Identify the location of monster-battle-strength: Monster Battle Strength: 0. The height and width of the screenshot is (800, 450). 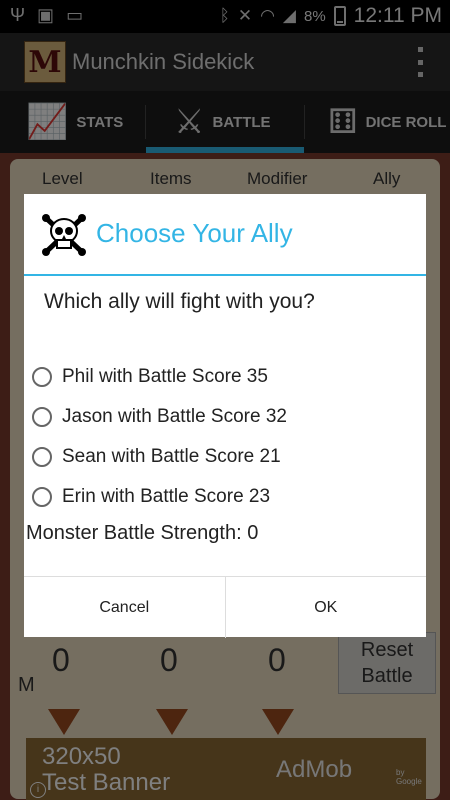
(142, 533).